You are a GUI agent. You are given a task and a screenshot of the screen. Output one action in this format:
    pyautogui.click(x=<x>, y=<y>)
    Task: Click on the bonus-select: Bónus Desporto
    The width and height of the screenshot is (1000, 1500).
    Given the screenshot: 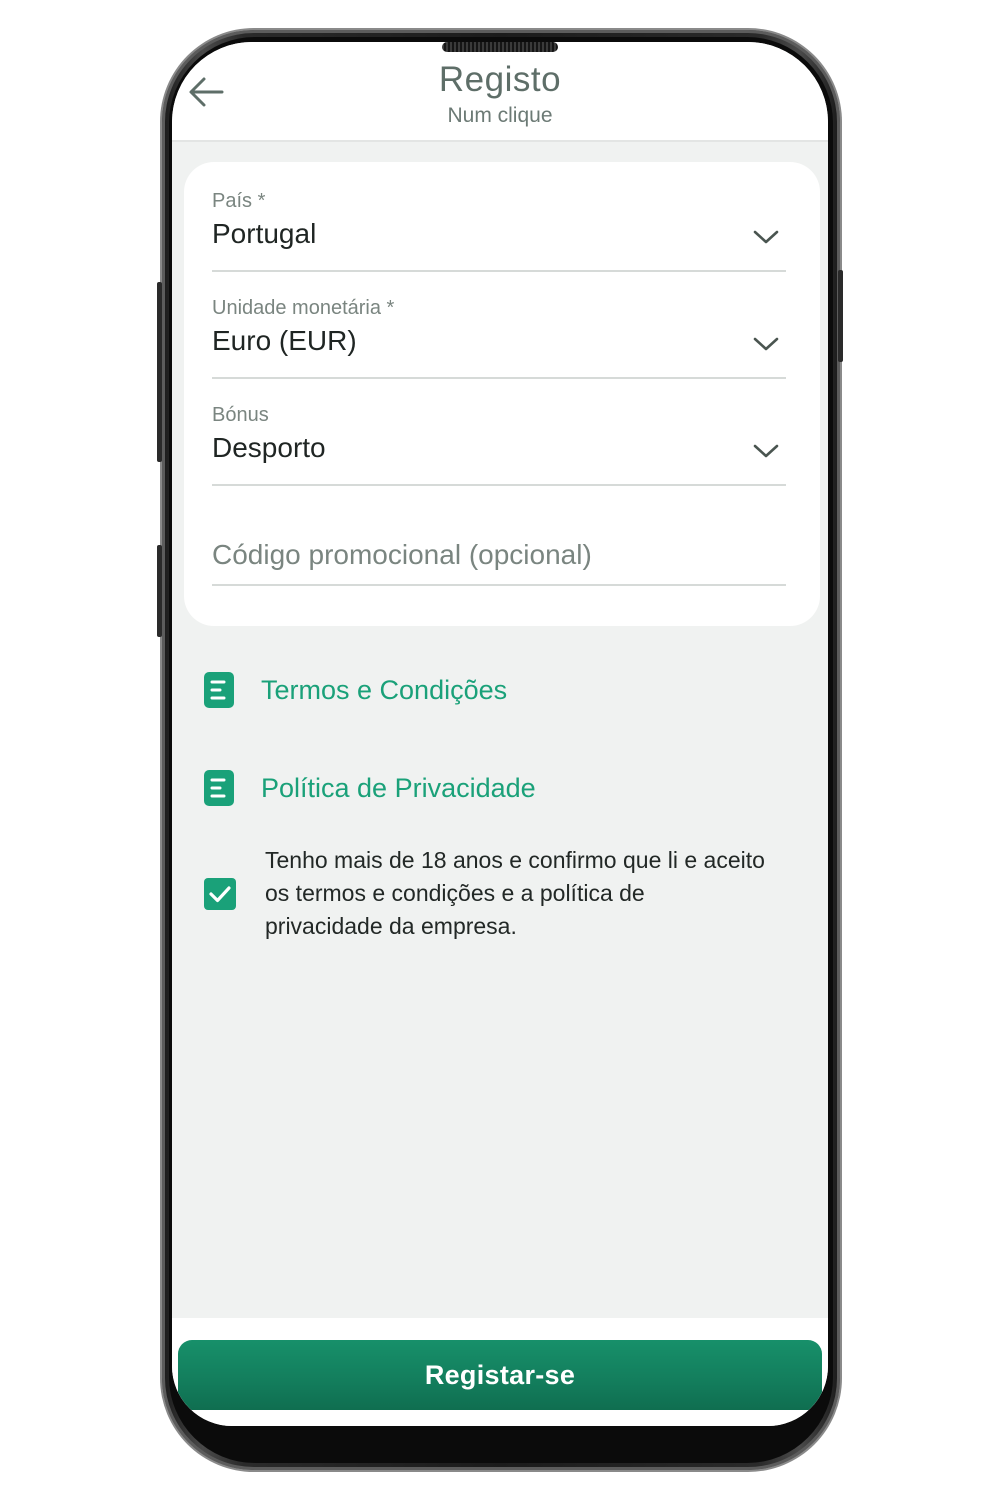 What is the action you would take?
    pyautogui.click(x=499, y=445)
    